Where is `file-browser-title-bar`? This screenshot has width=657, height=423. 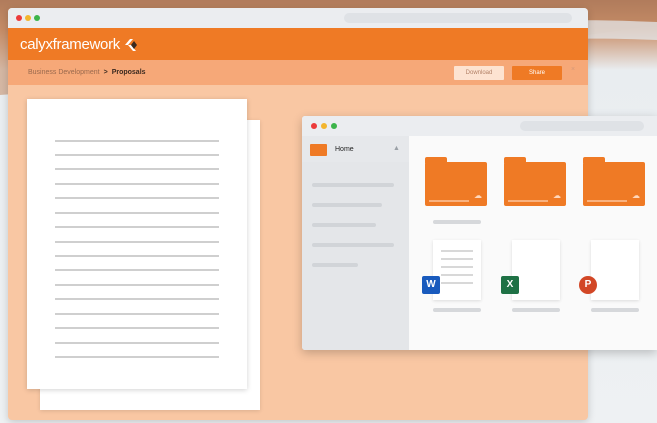
file-browser-title-bar is located at coordinates (479, 126).